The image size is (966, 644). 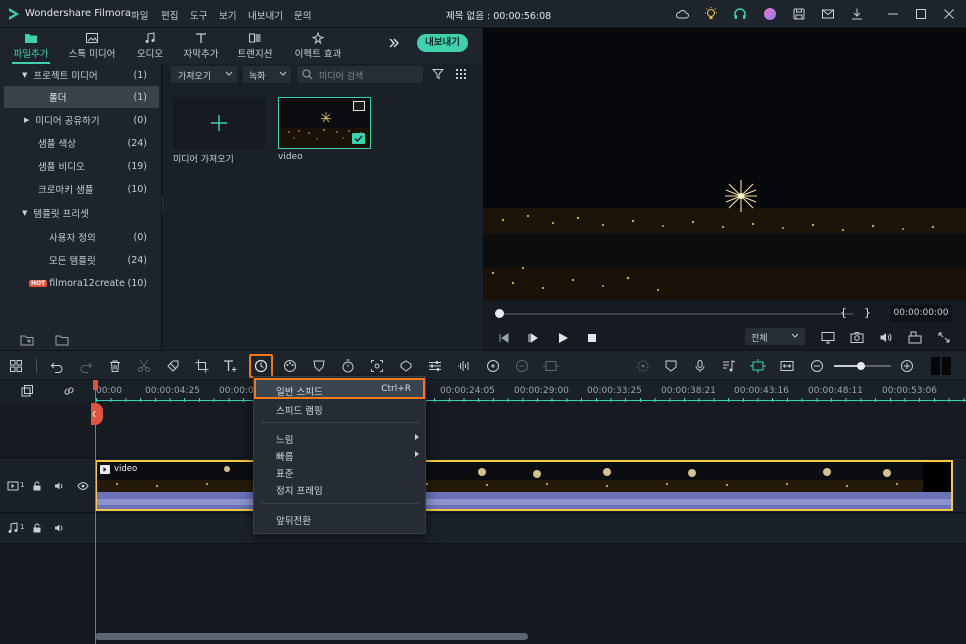 What do you see at coordinates (219, 123) in the screenshot?
I see `import-media-tile` at bounding box center [219, 123].